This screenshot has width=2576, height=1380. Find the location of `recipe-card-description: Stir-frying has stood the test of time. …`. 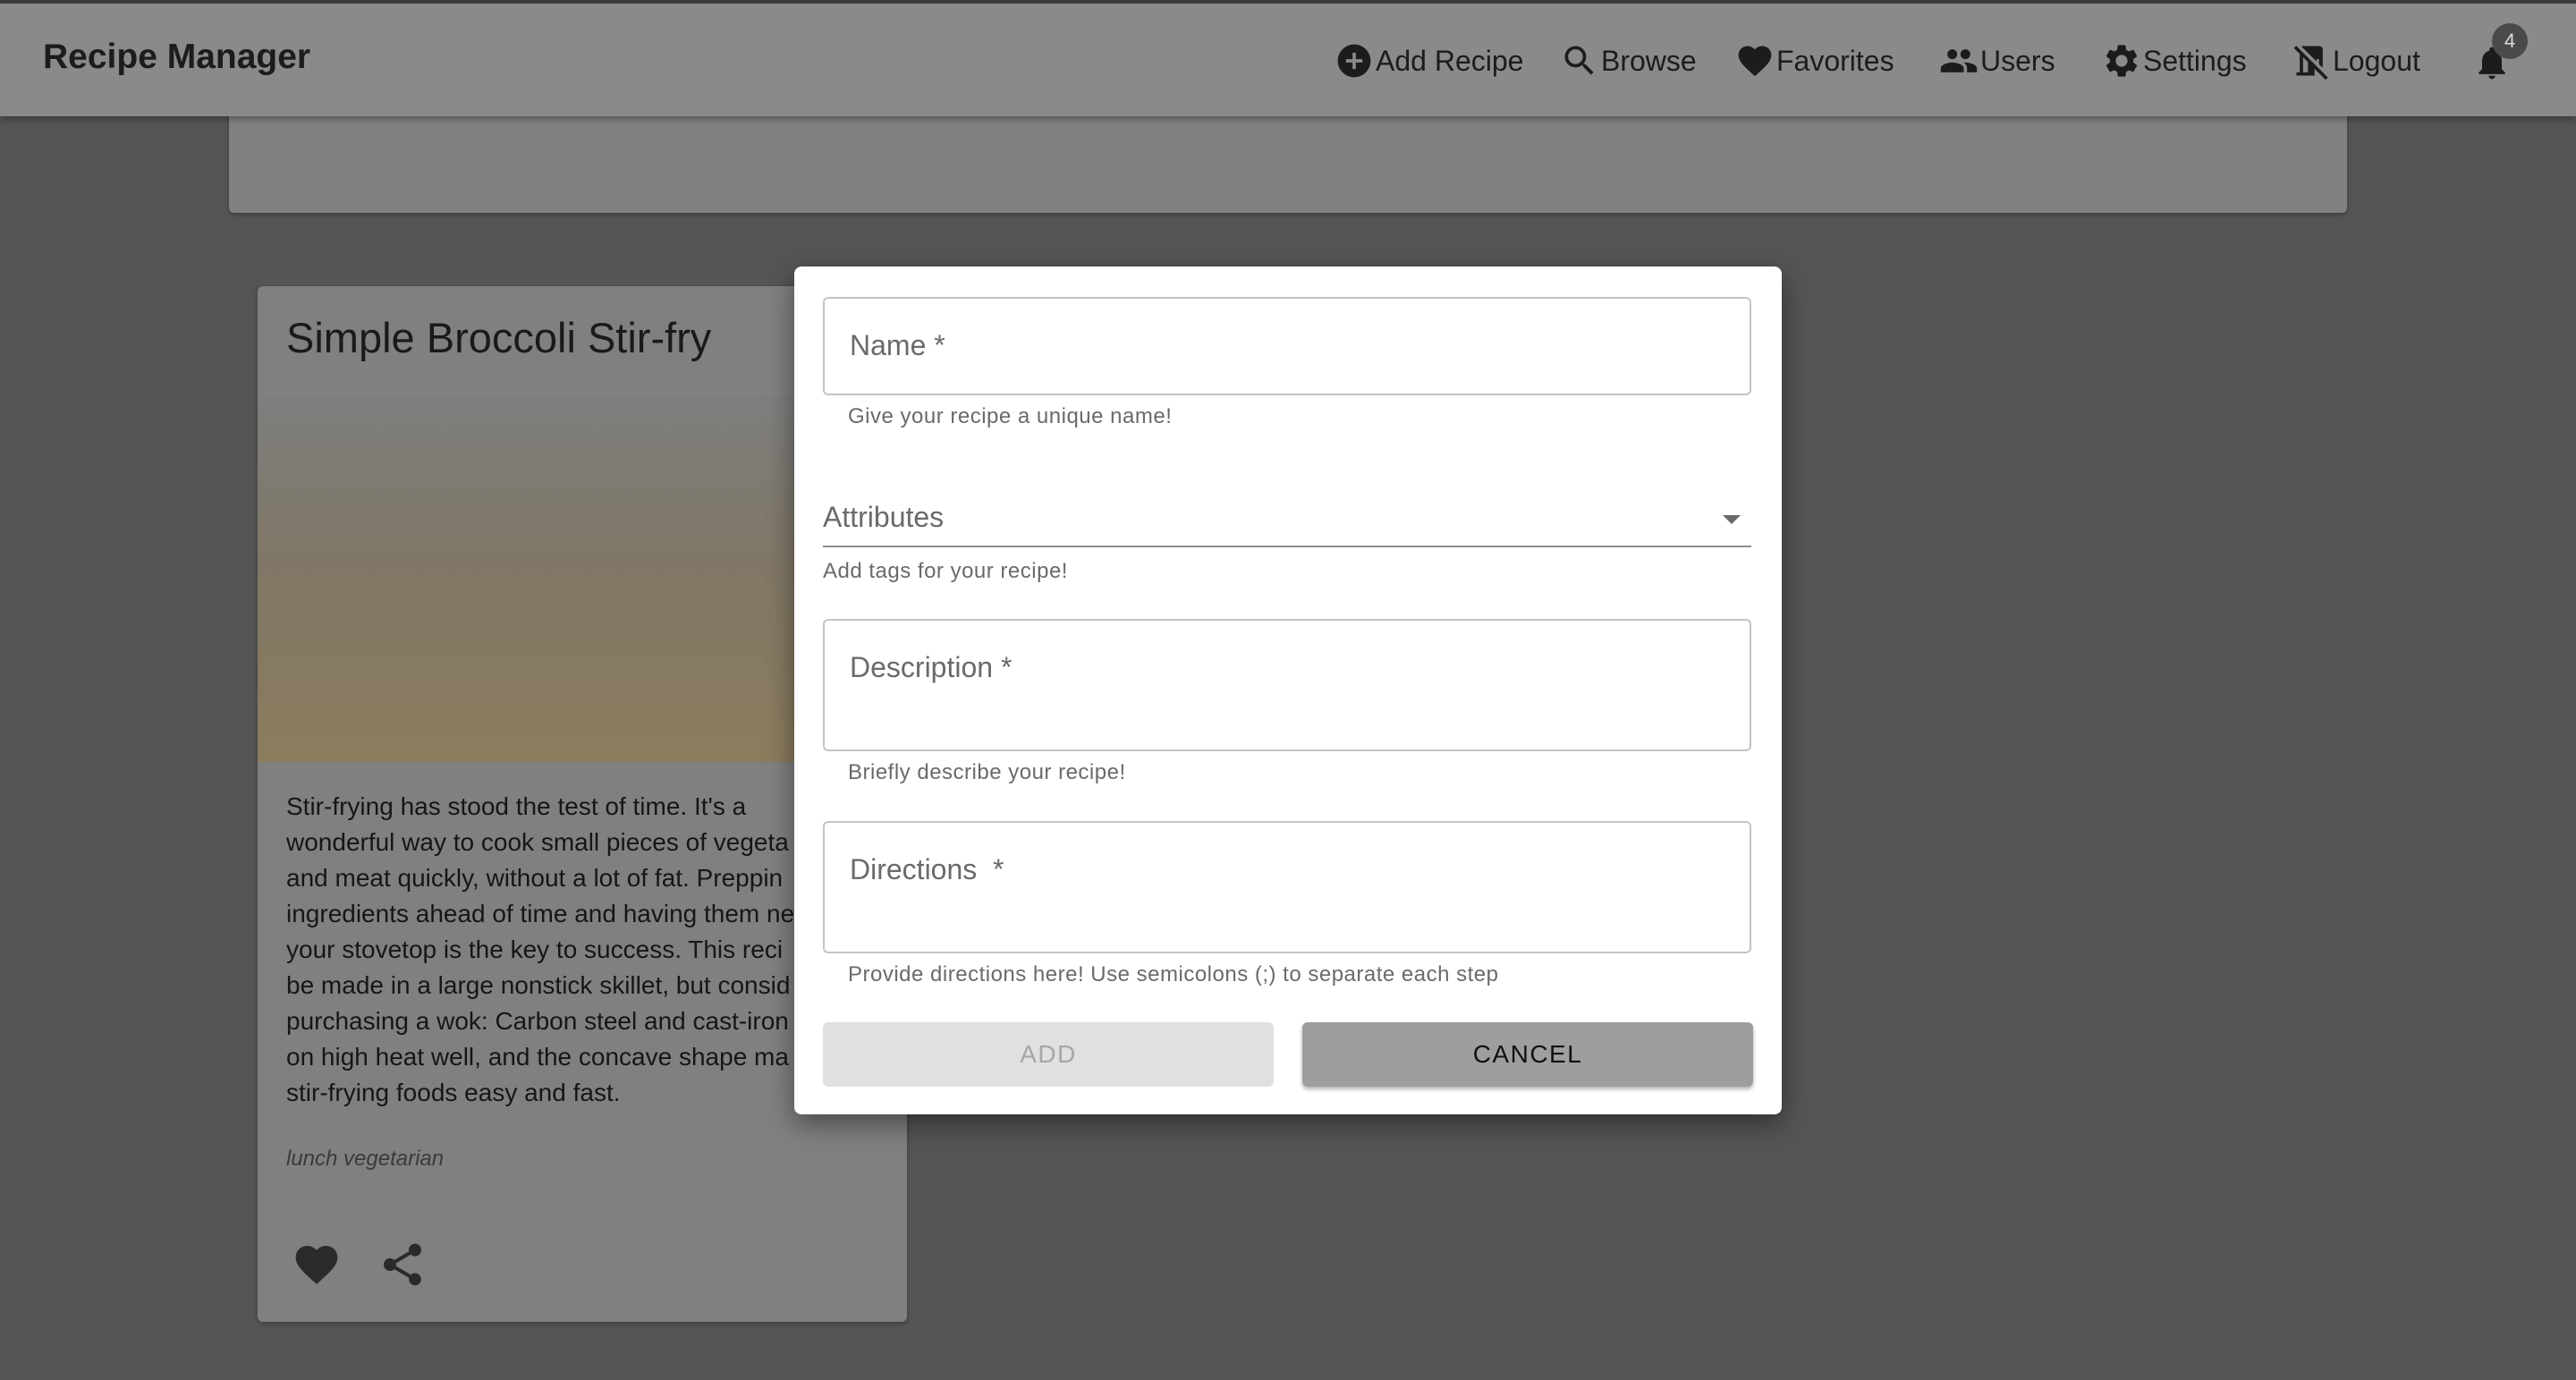

recipe-card-description: Stir-frying has stood the test of time. … is located at coordinates (572, 950).